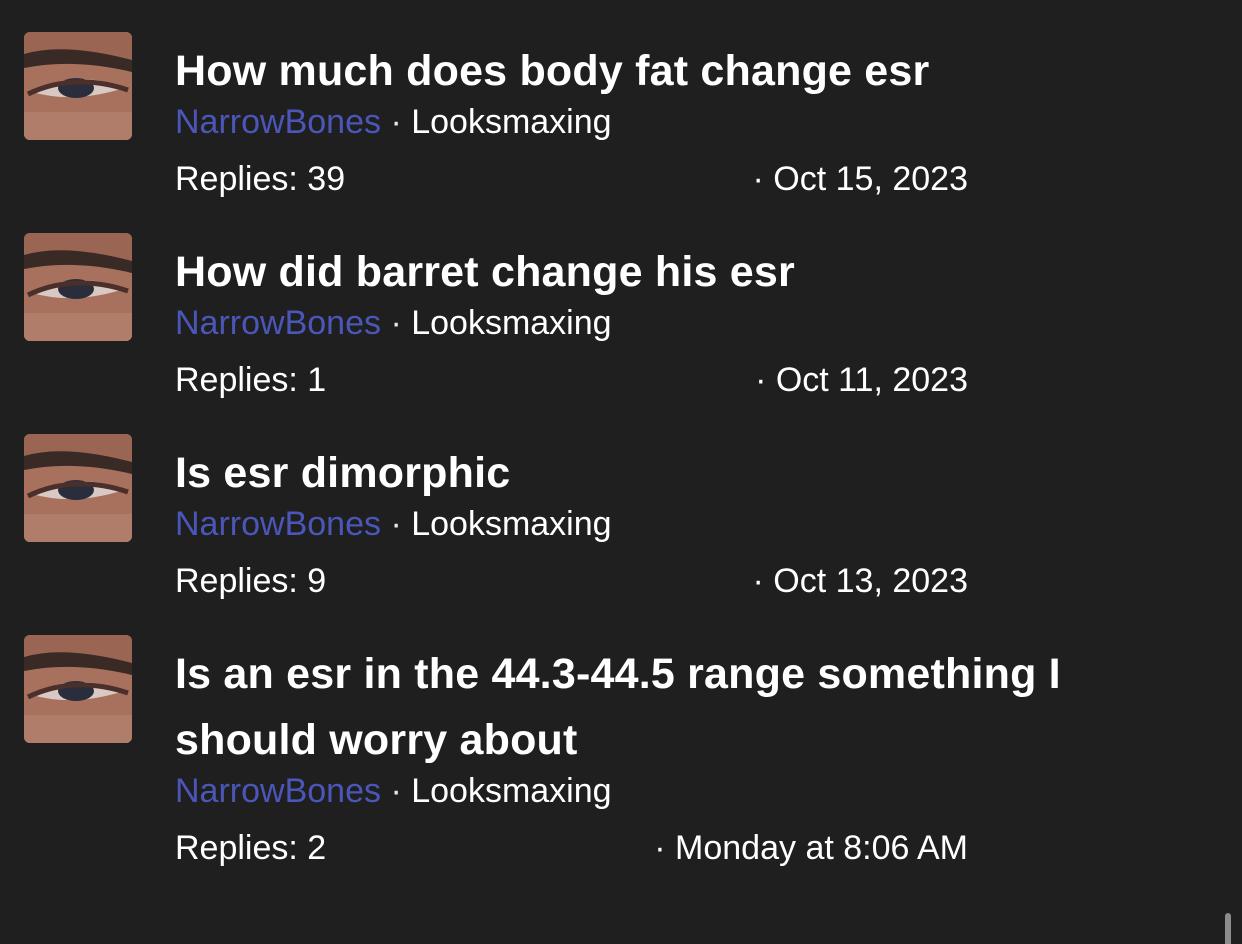 The image size is (1242, 944). Describe the element at coordinates (811, 848) in the screenshot. I see `thread-date: · Monday at 8:06 AM` at that location.